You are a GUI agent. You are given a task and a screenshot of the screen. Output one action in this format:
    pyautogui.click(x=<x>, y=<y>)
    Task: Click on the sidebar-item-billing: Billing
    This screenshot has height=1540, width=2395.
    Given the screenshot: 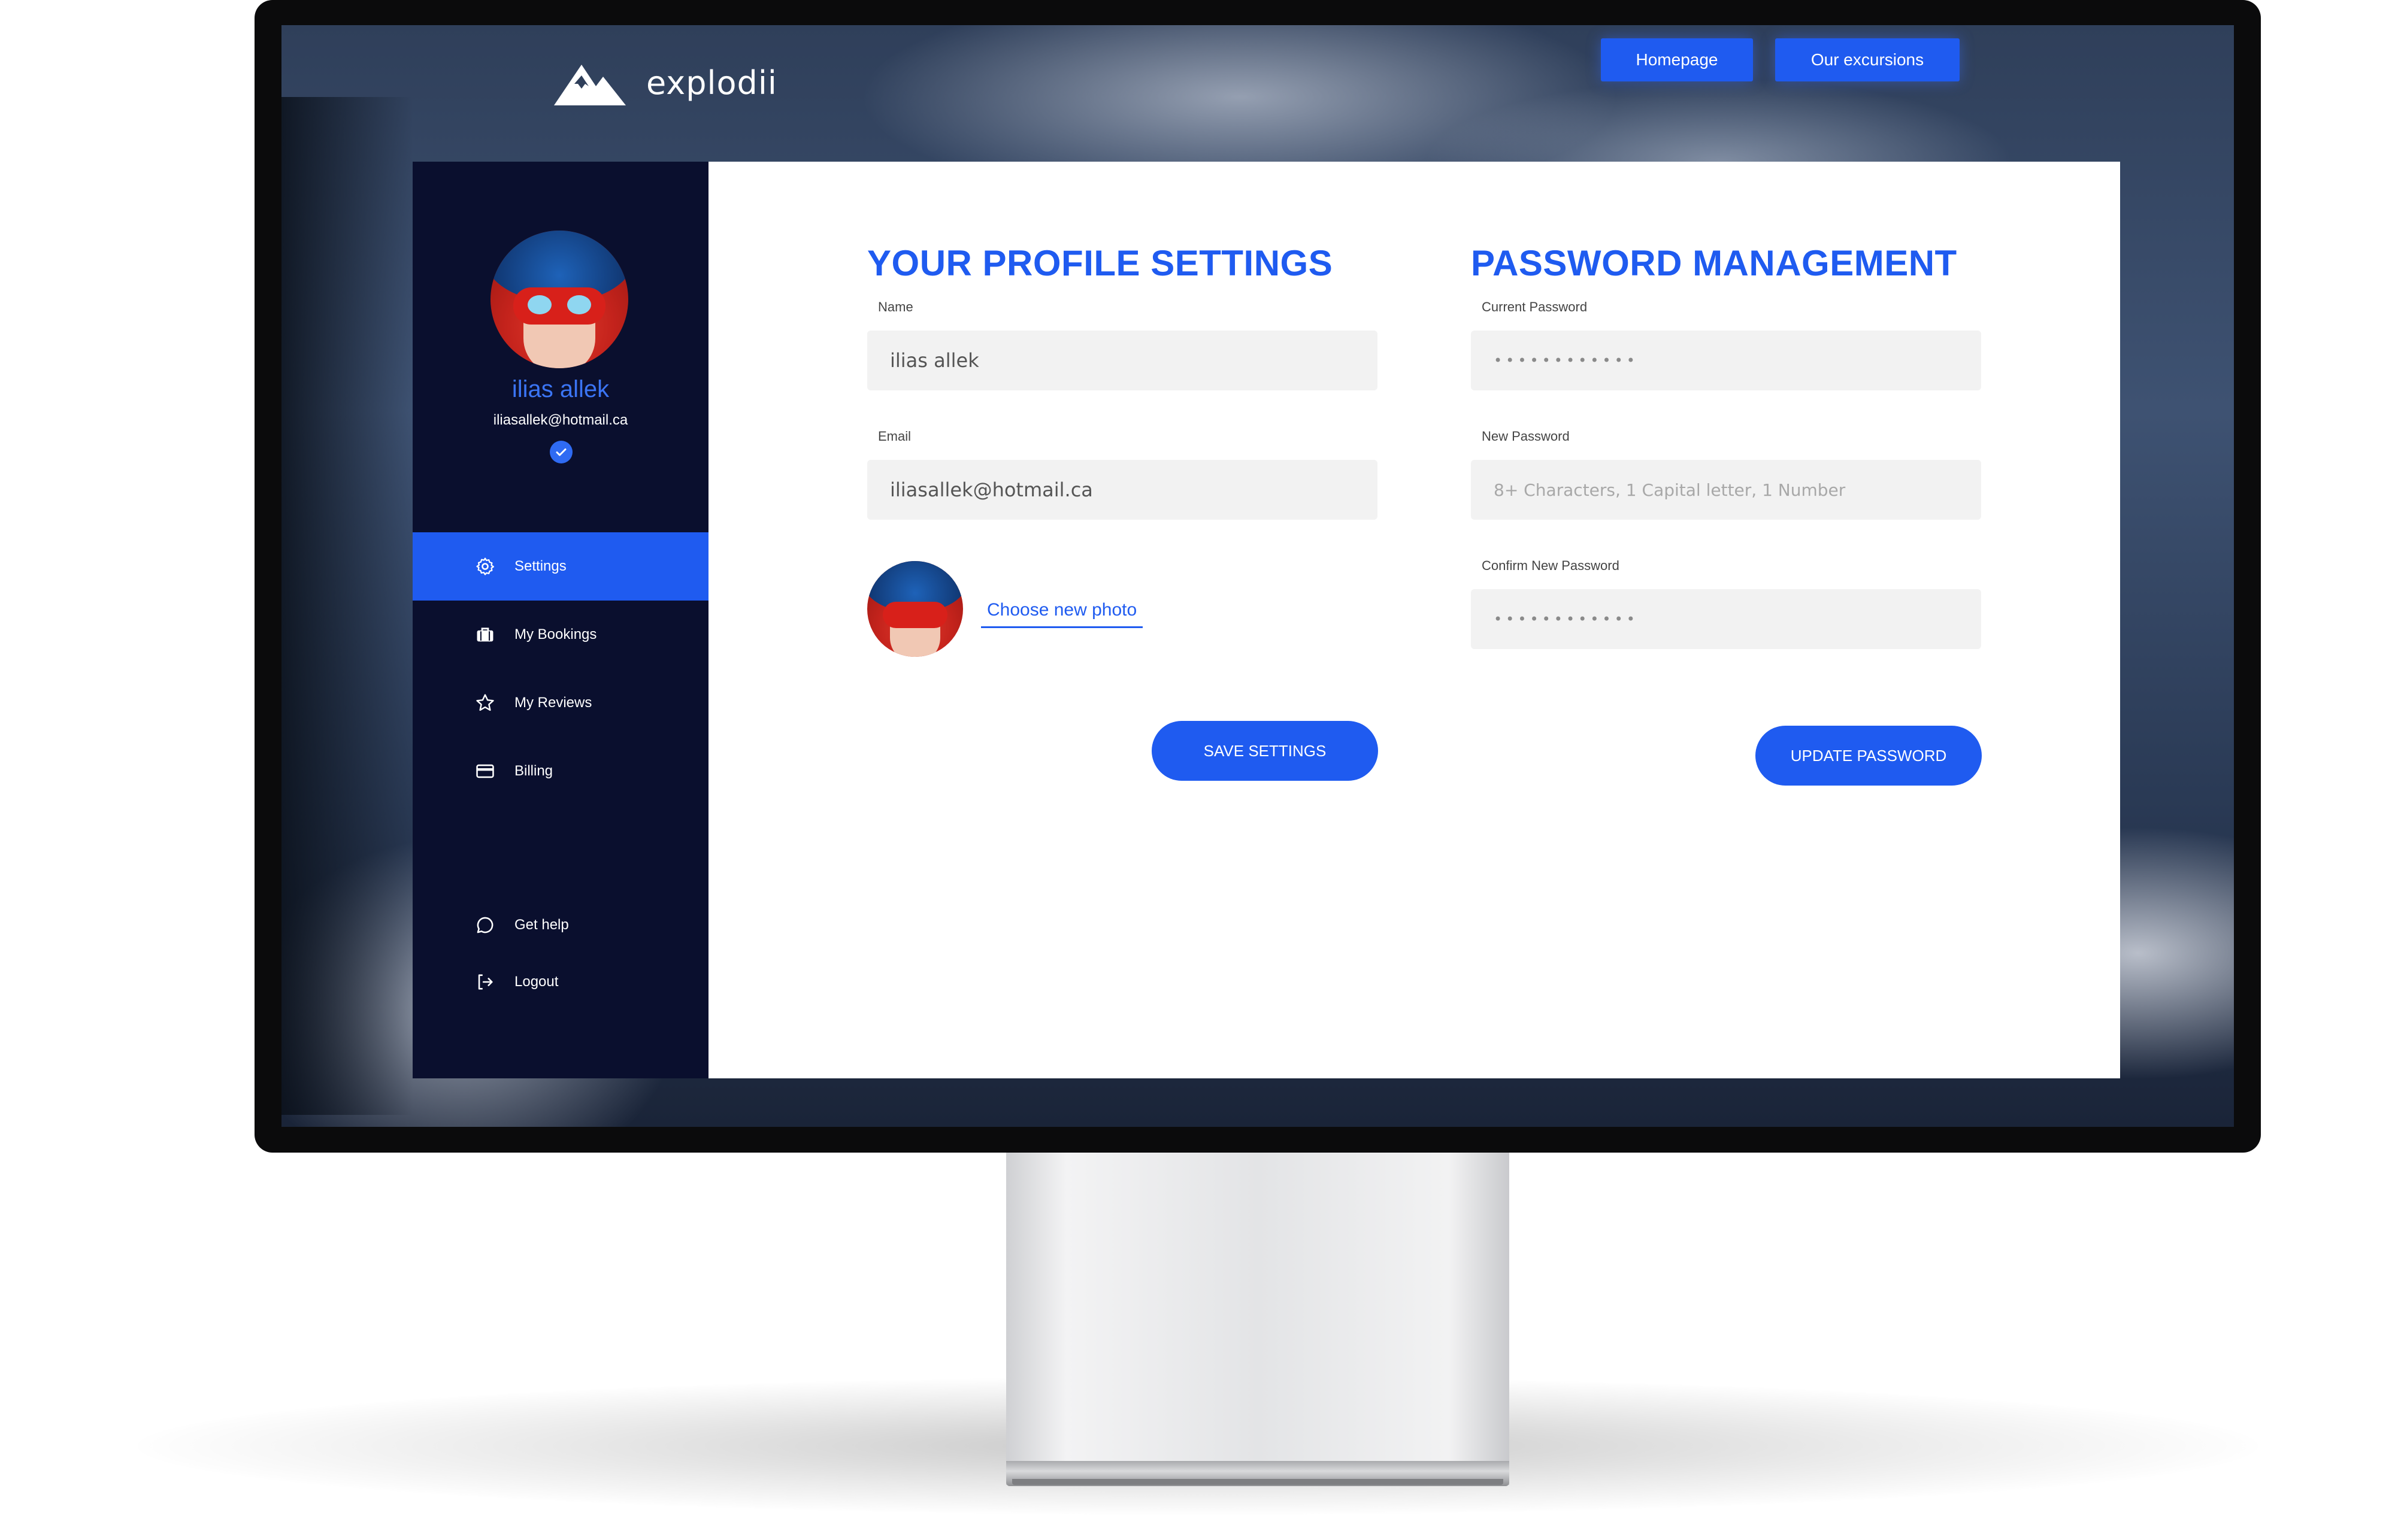 What is the action you would take?
    pyautogui.click(x=560, y=771)
    